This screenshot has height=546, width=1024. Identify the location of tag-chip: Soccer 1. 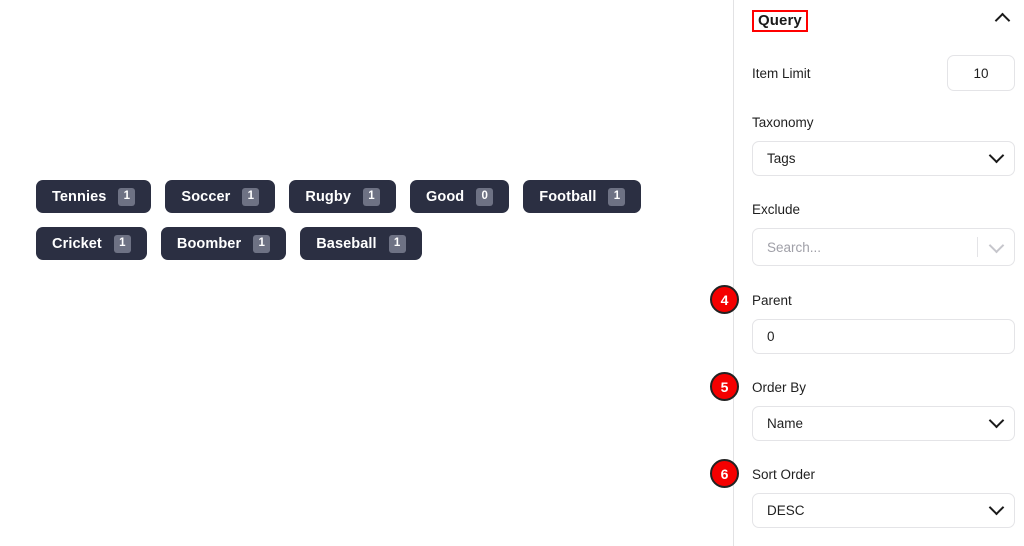
(220, 196).